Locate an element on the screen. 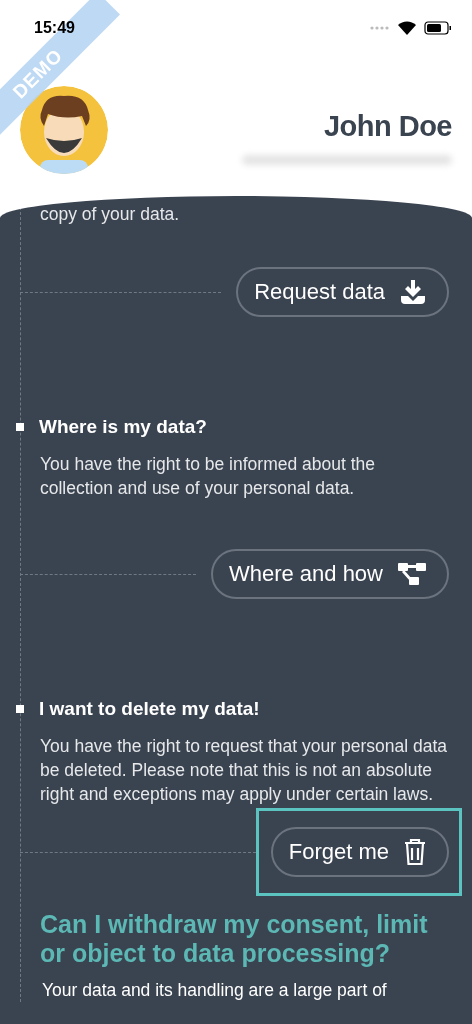  signal-icon is located at coordinates (380, 28).